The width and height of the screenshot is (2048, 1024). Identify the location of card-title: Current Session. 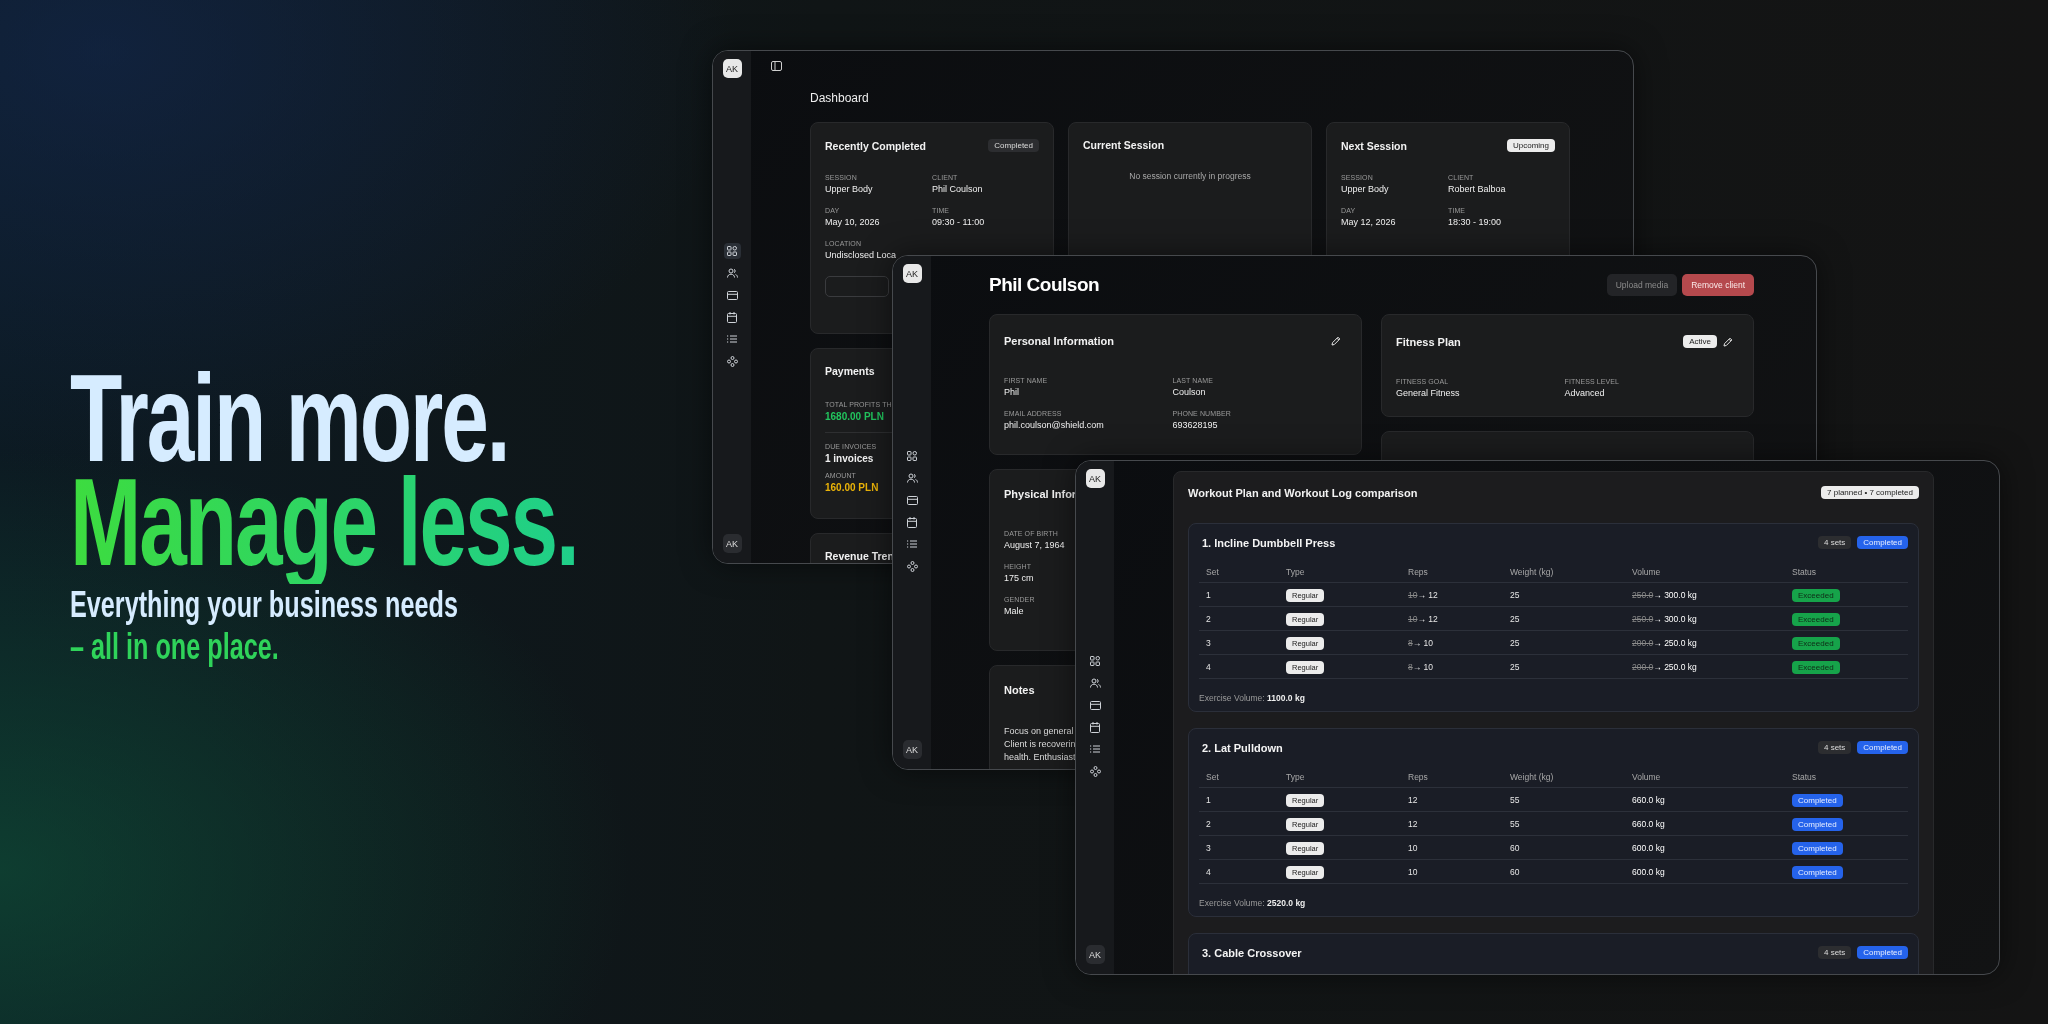
(1124, 145).